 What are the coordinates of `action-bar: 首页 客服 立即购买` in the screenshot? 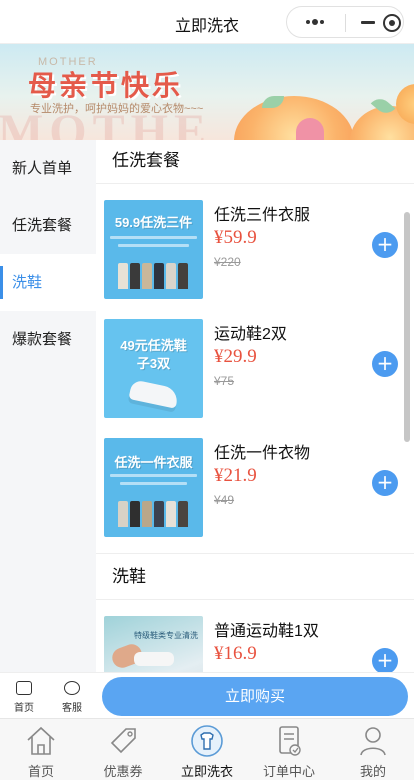 It's located at (207, 695).